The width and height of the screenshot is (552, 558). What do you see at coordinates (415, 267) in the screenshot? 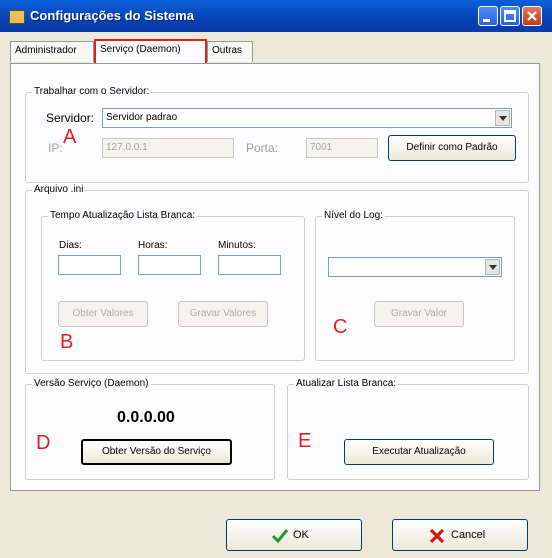
I see `log-level-combobox` at bounding box center [415, 267].